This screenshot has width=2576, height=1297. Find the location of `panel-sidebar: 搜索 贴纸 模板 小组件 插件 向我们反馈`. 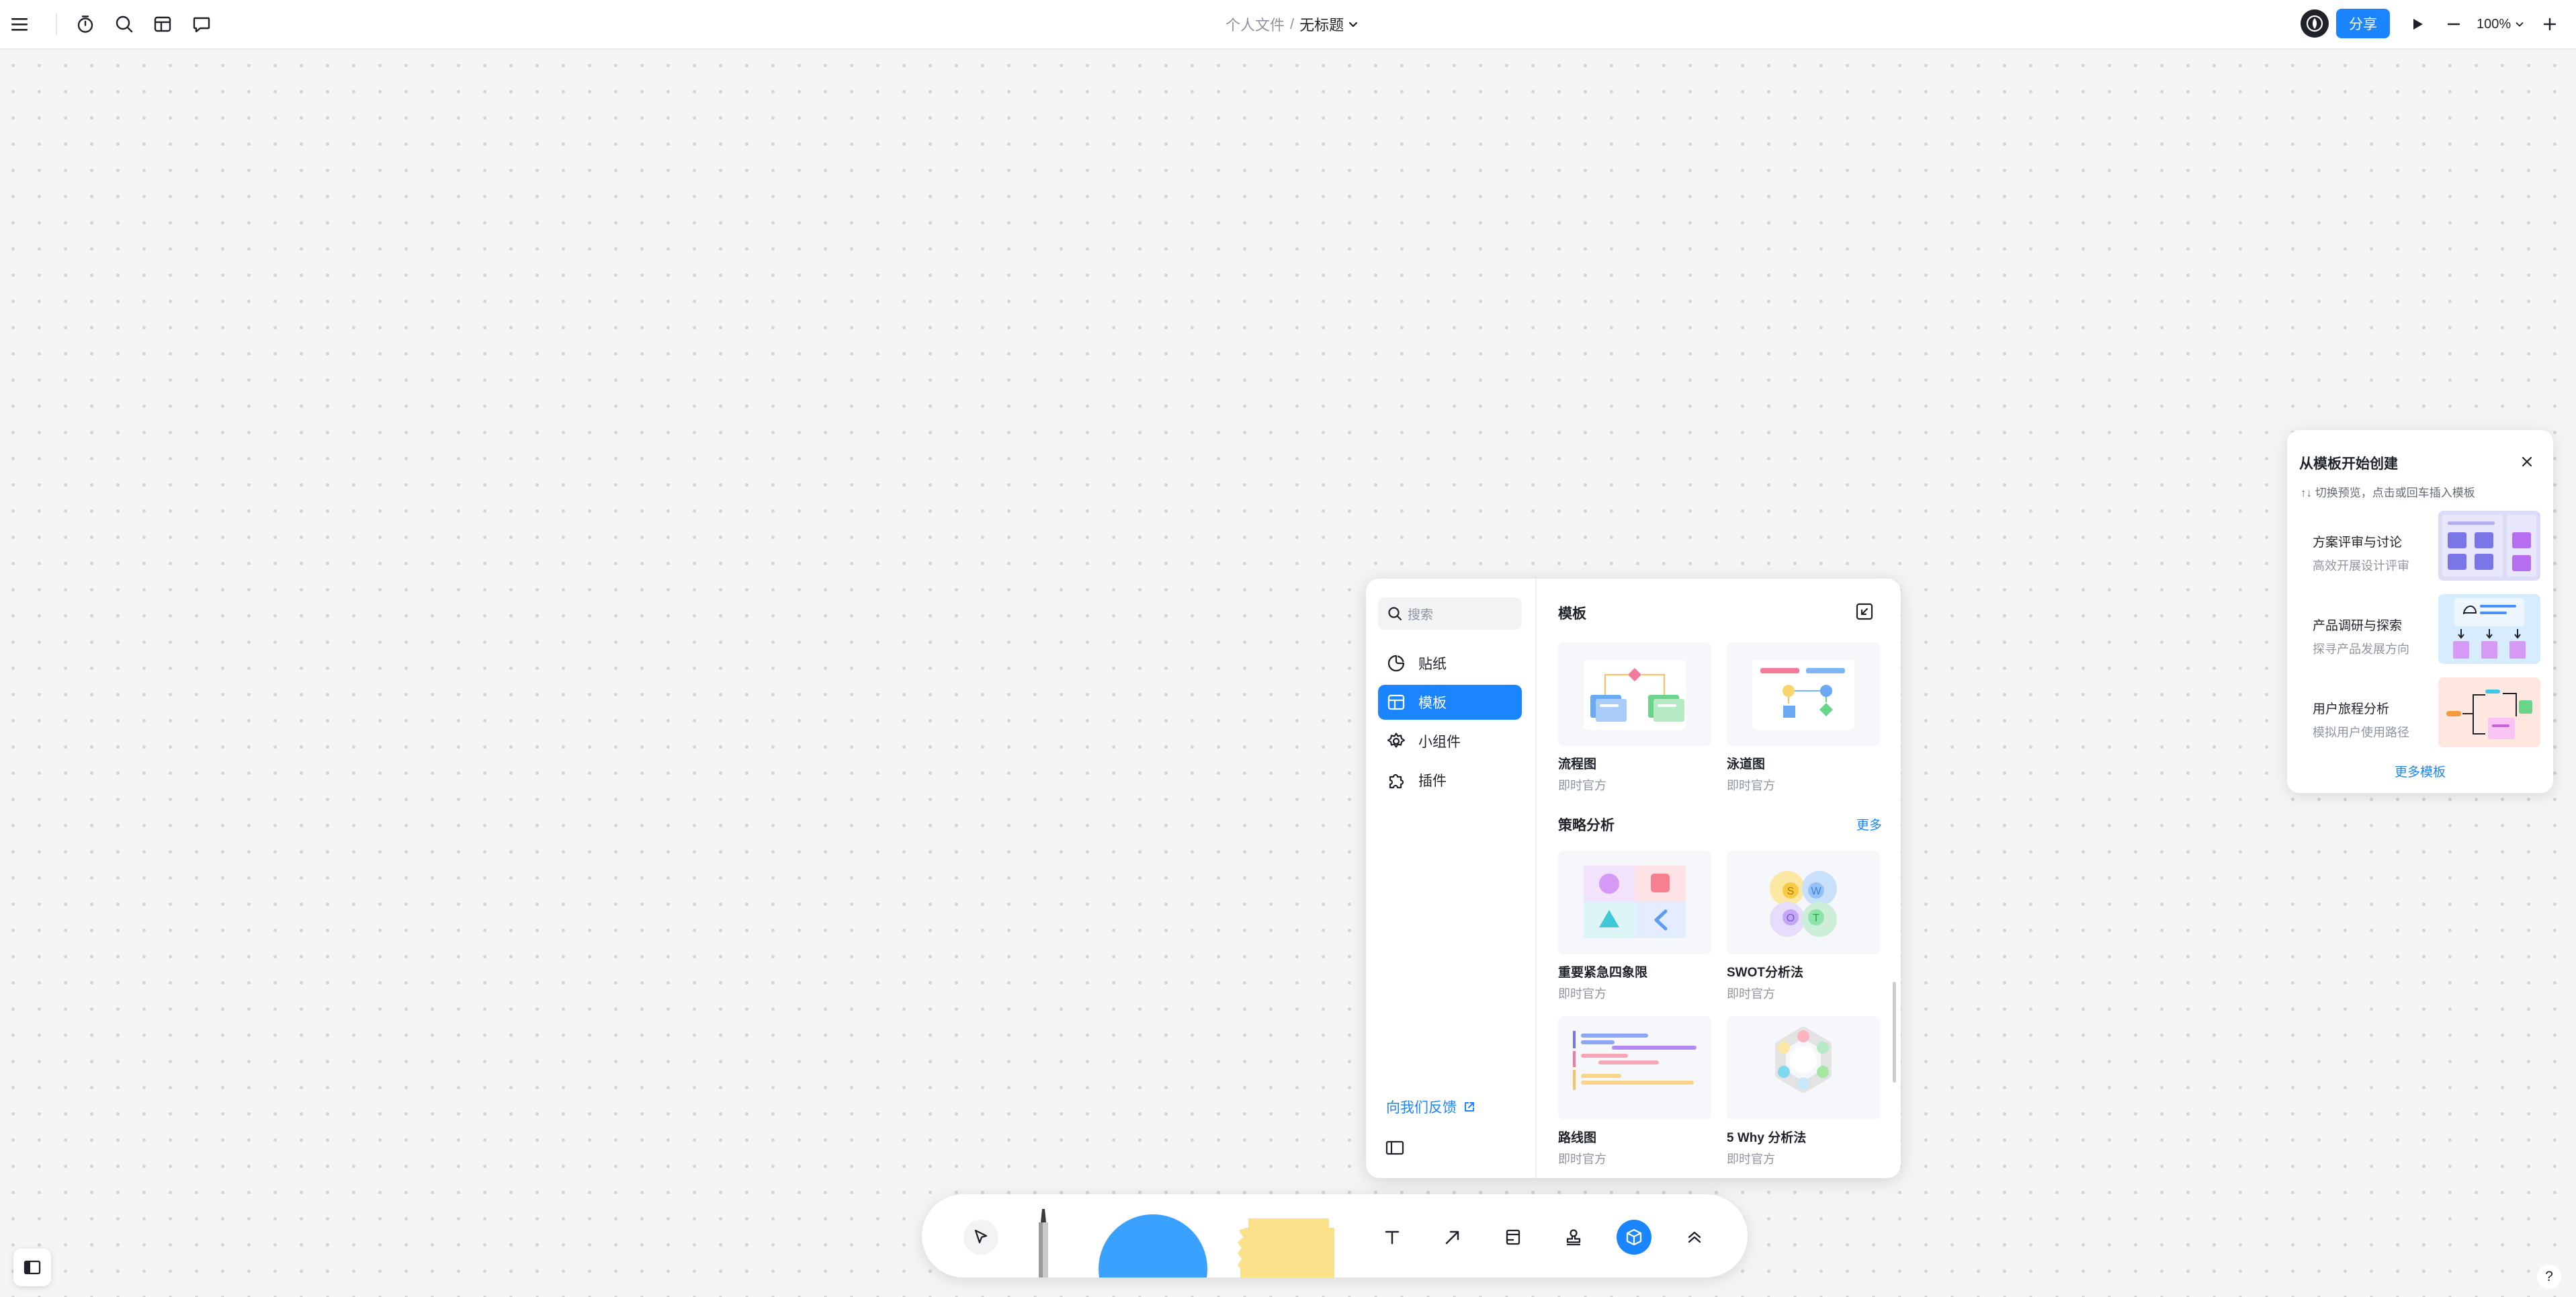

panel-sidebar: 搜索 贴纸 模板 小组件 插件 向我们反馈 is located at coordinates (1451, 878).